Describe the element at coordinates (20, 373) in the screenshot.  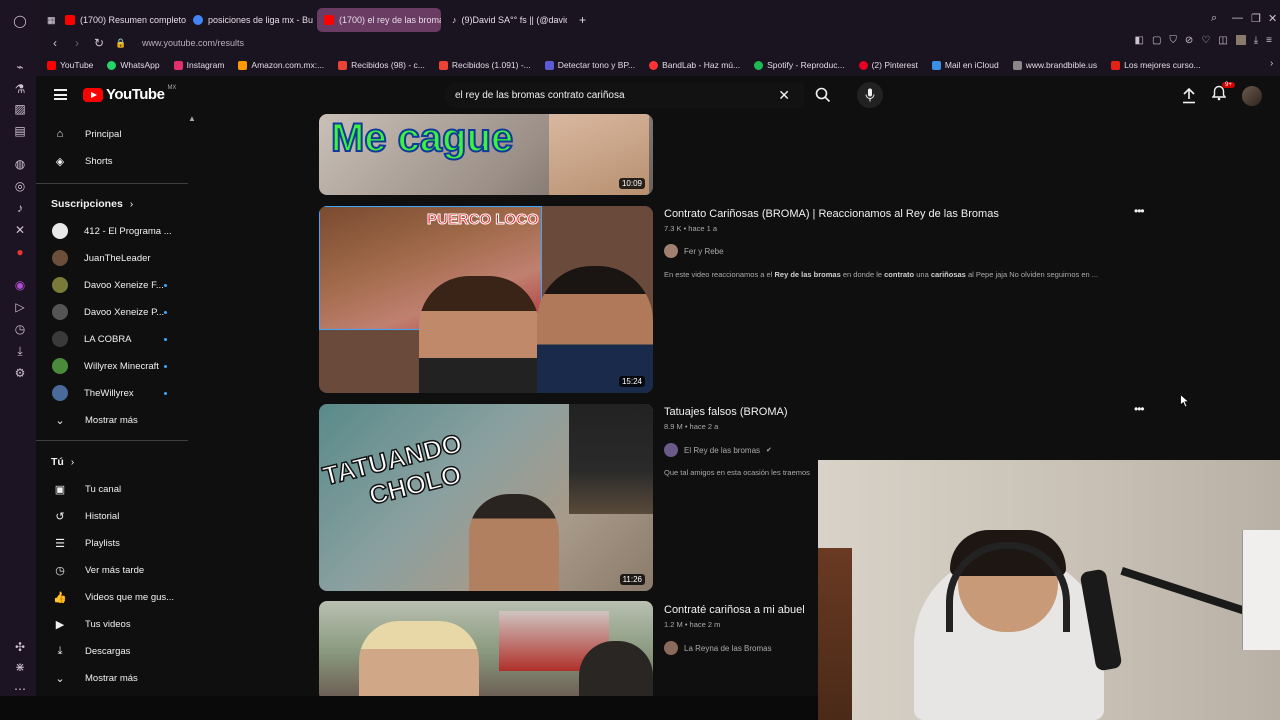
I see `settings-icon: ⚙` at that location.